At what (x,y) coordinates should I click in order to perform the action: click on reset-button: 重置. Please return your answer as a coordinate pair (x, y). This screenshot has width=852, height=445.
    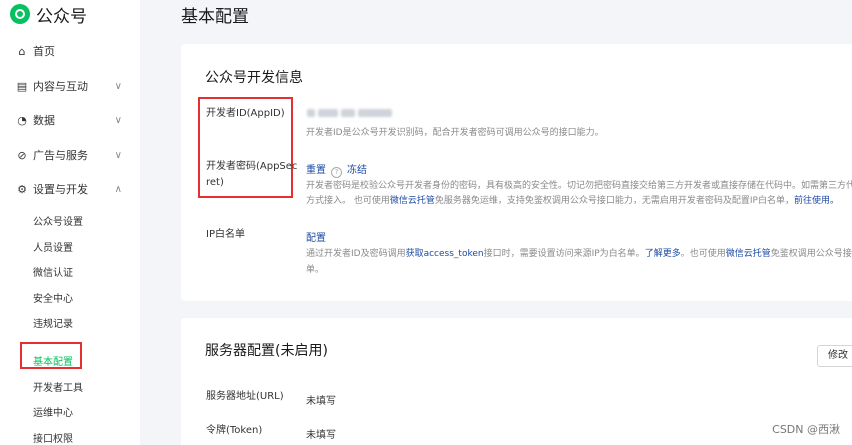
    Looking at the image, I should click on (316, 170).